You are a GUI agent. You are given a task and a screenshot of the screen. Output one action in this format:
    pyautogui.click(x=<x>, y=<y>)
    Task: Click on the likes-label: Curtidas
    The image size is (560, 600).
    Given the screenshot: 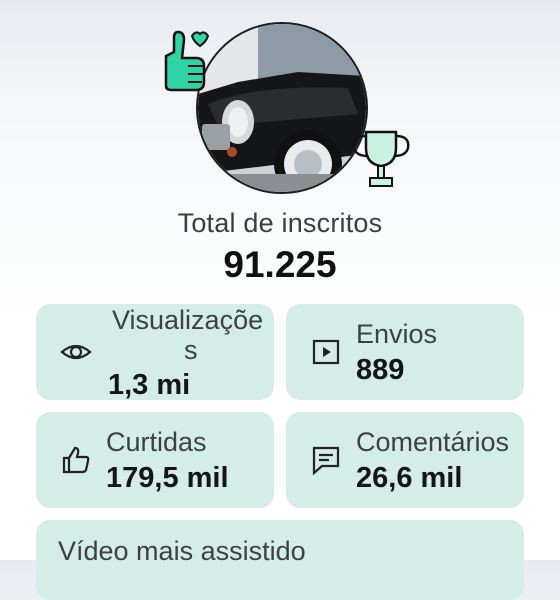 What is the action you would take?
    pyautogui.click(x=156, y=442)
    